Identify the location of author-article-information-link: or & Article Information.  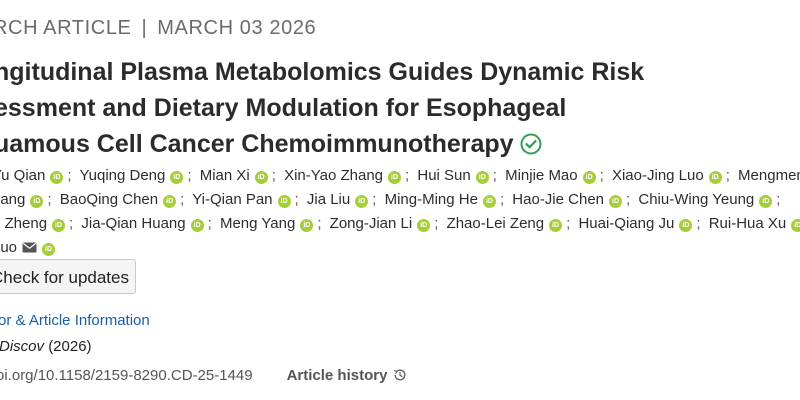
(75, 320).